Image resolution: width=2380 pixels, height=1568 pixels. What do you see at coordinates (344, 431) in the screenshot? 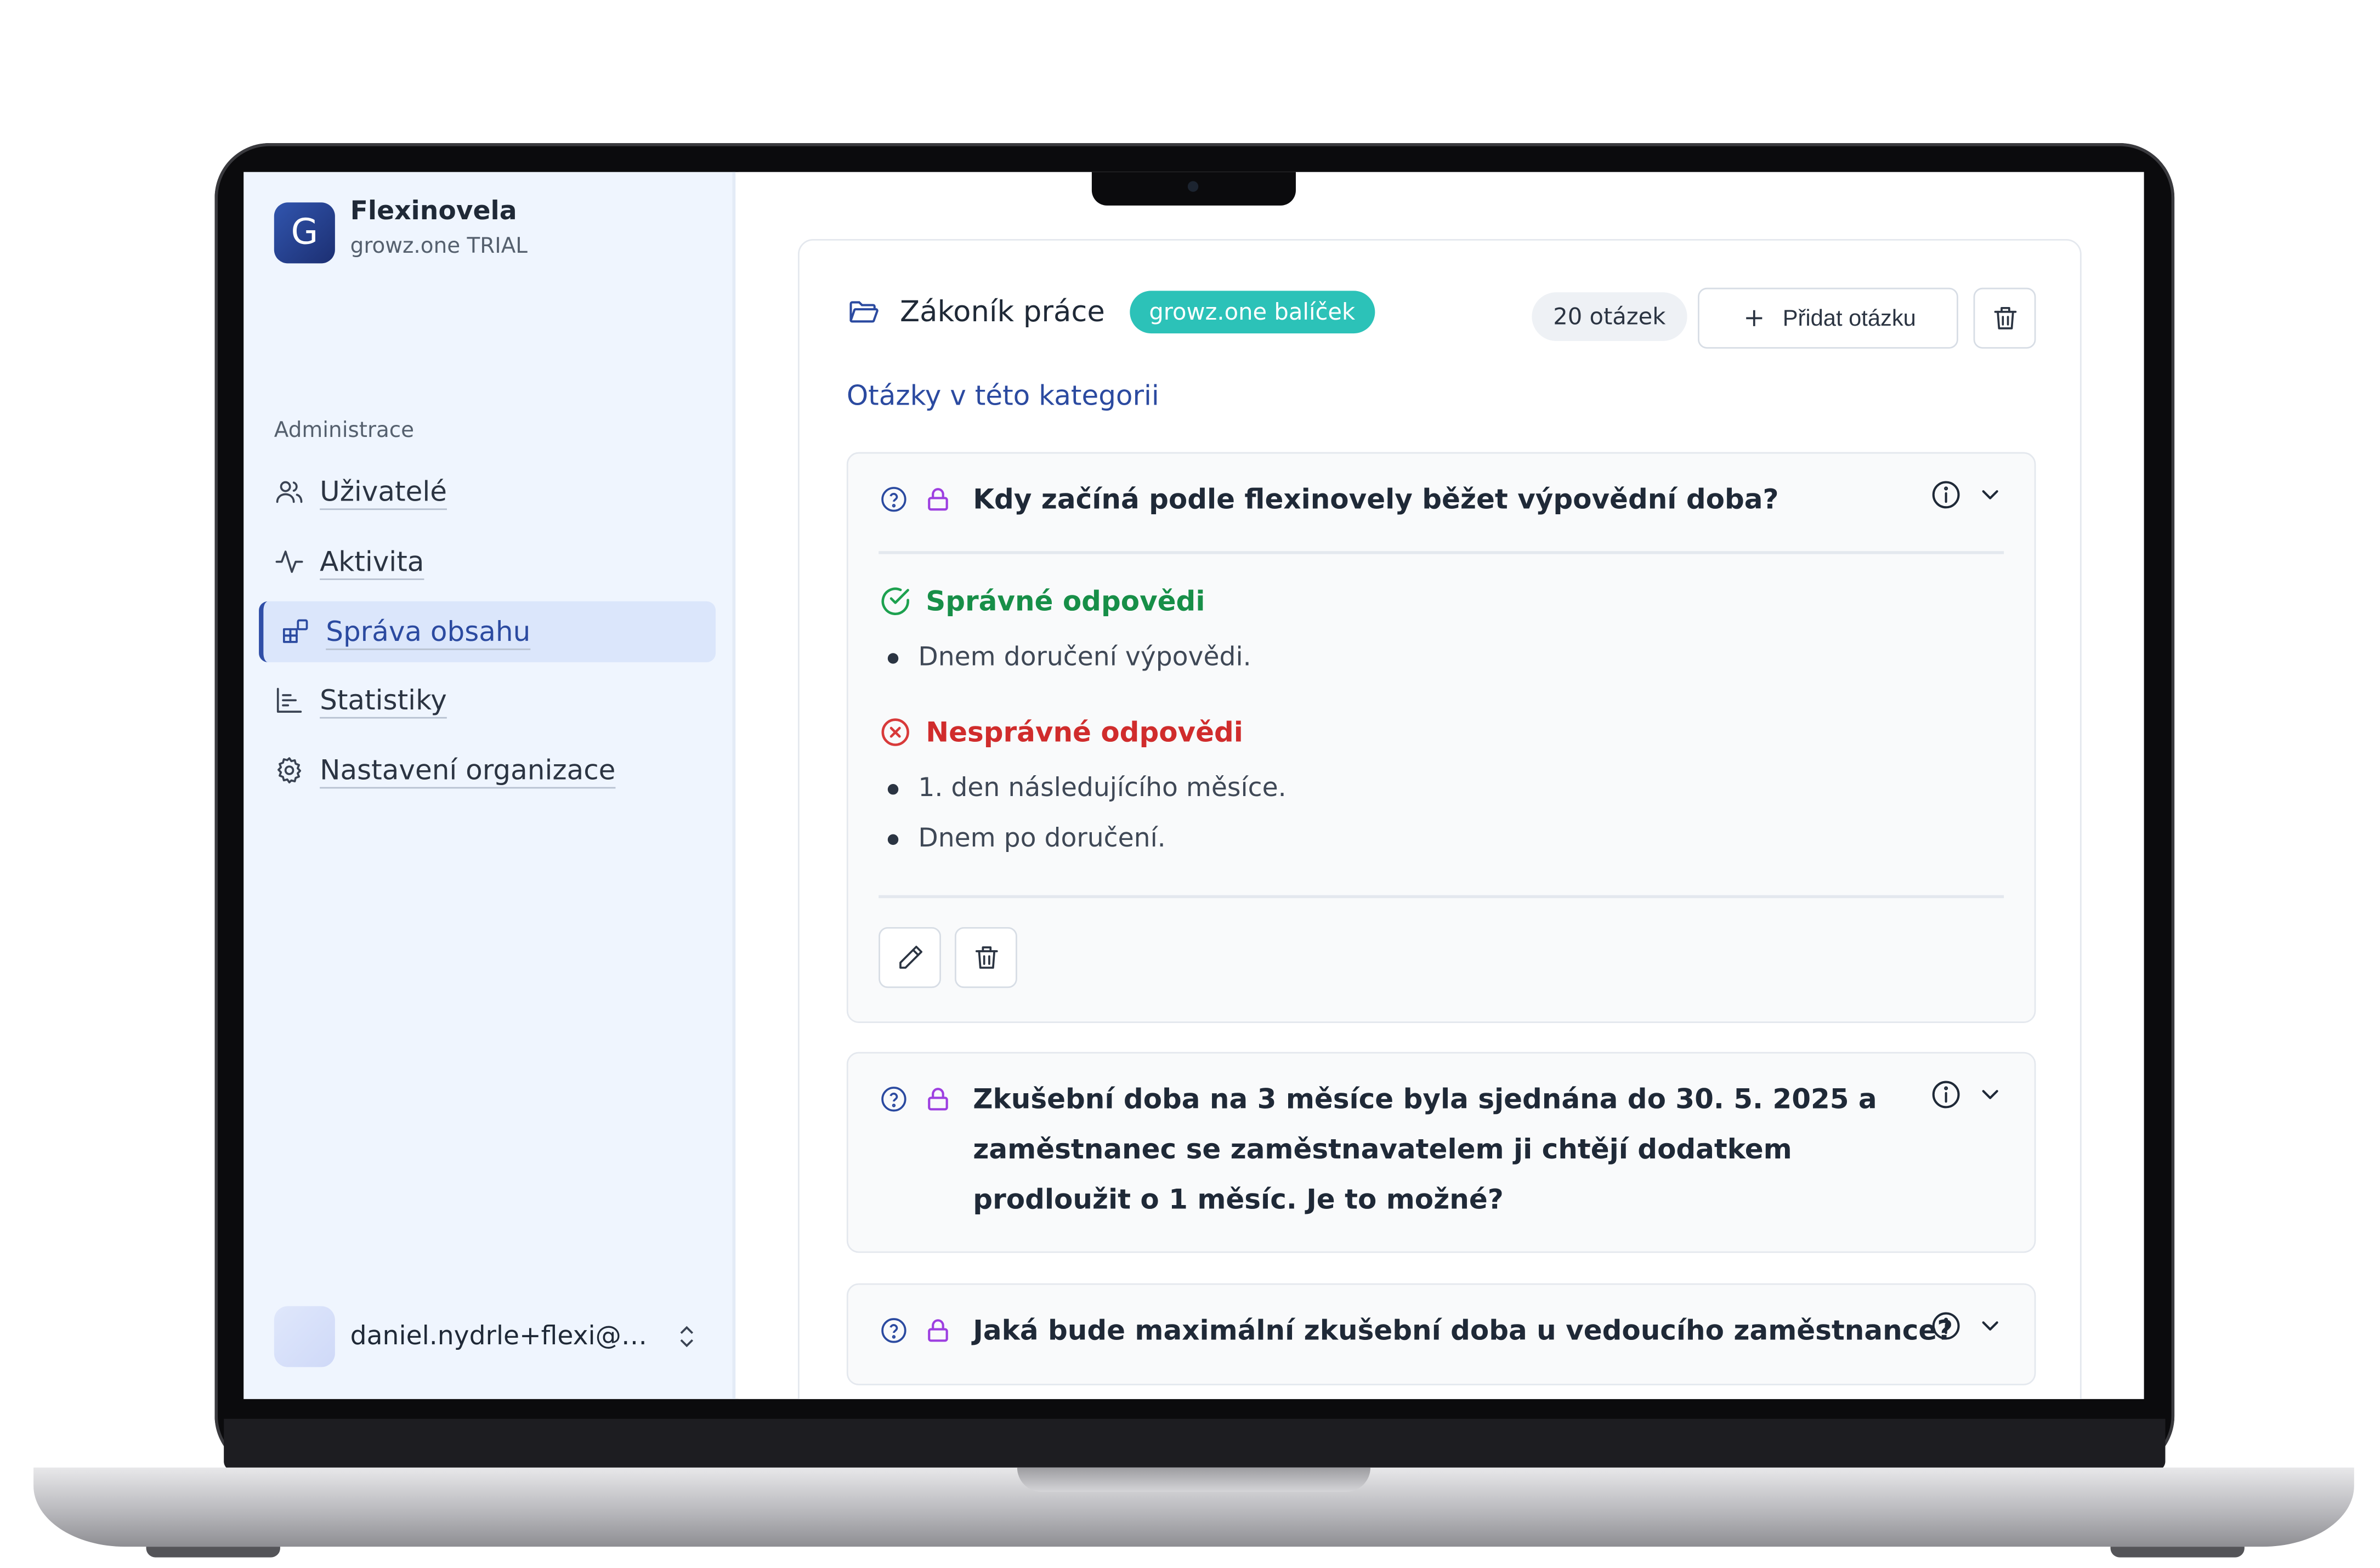
I see `sidebar-section-label: Administrace` at bounding box center [344, 431].